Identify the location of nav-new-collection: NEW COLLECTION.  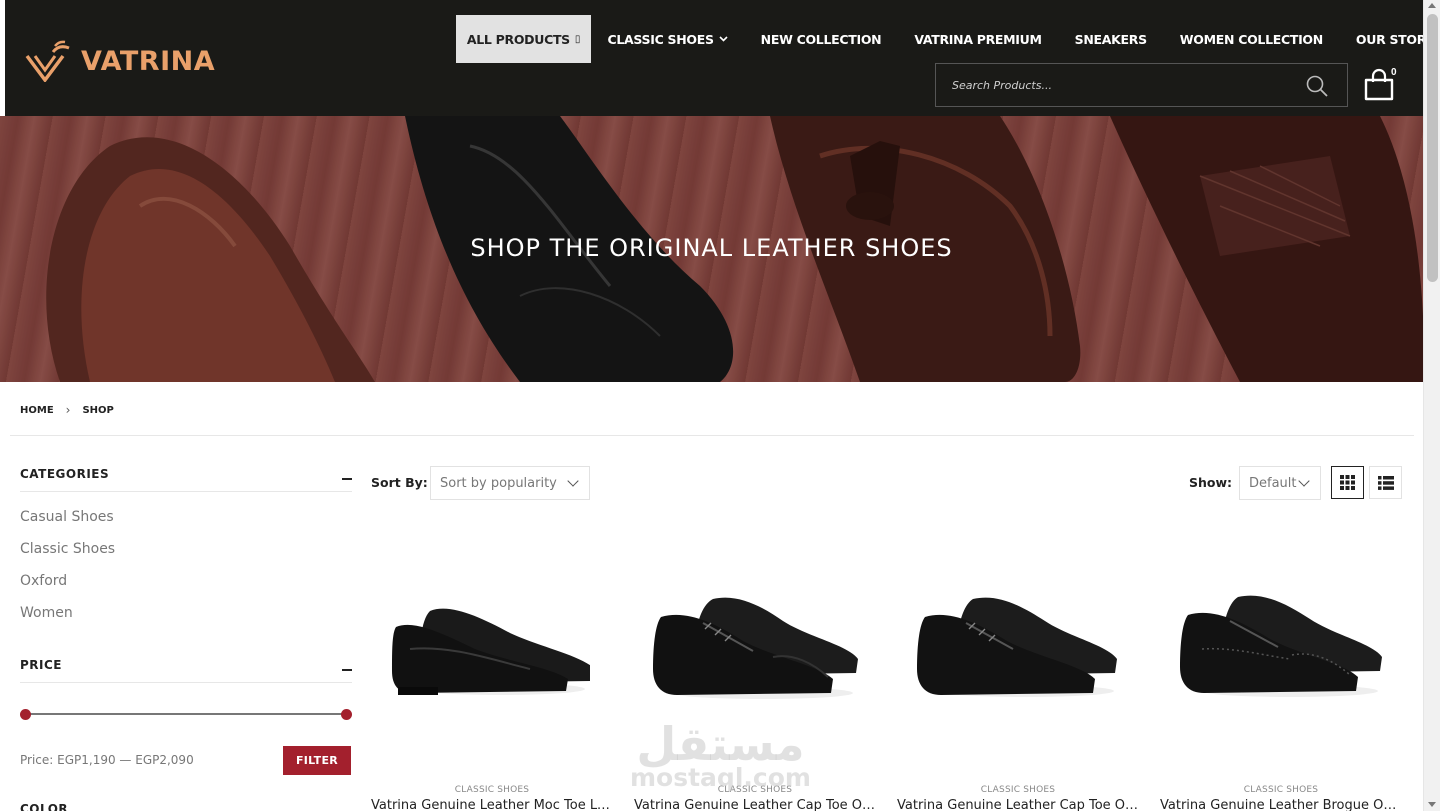
(821, 39).